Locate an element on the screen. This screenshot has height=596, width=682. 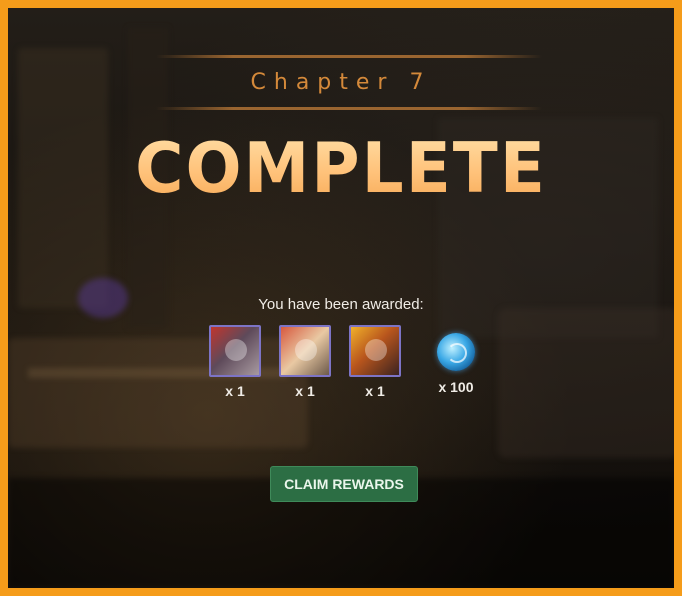
claim-rewards-button: CLAIM REWARDS is located at coordinates (344, 484).